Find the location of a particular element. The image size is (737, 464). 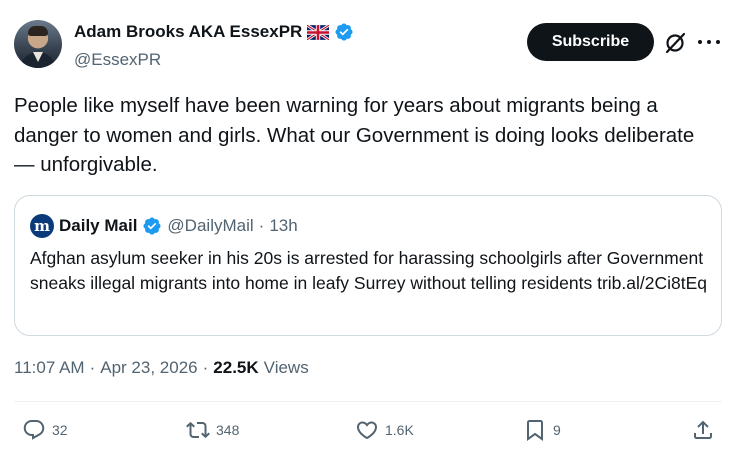

tweet-meta: 11:07 AM · Apr 23, 2026 · 22.5K Views is located at coordinates (161, 368).